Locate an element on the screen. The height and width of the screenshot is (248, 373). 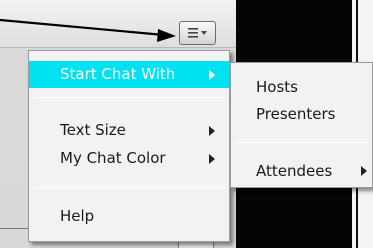
submenu-item-presenters: Presenters is located at coordinates (301, 114).